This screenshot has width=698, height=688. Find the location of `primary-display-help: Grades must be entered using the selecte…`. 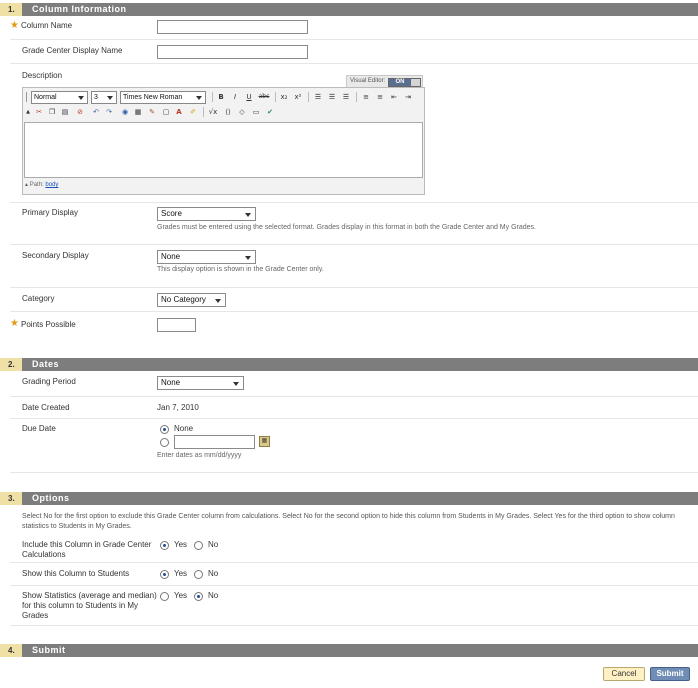

primary-display-help: Grades must be entered using the selecte… is located at coordinates (346, 227).